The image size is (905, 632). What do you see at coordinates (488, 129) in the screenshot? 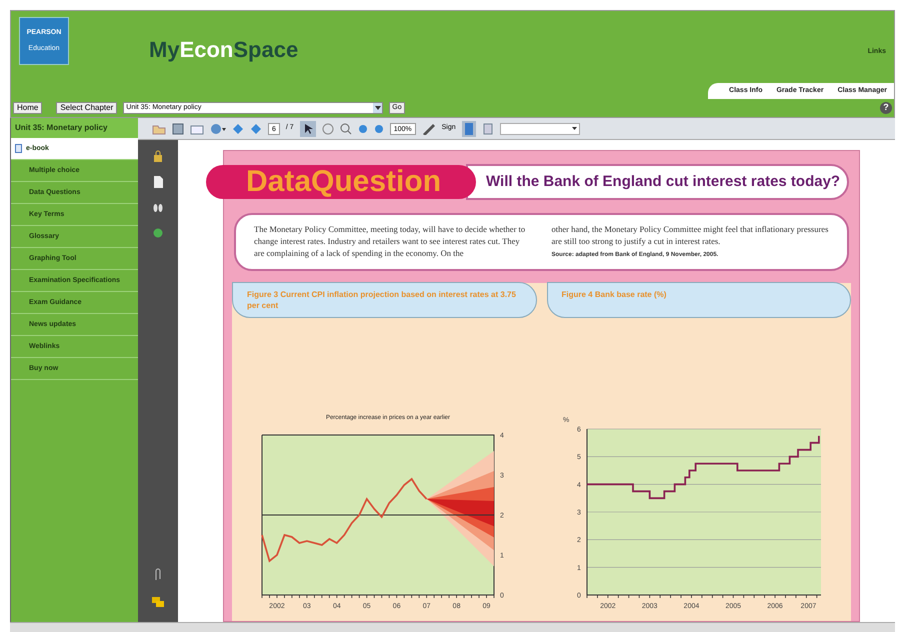
I see `two-page-icon` at bounding box center [488, 129].